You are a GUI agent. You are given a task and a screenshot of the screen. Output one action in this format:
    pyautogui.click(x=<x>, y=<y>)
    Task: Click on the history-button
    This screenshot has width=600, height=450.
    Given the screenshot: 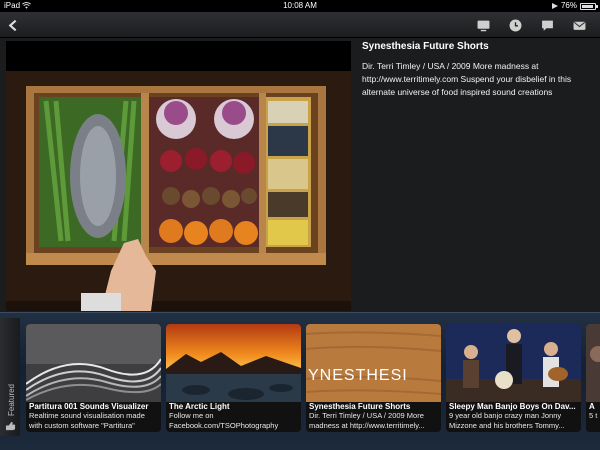 What is the action you would take?
    pyautogui.click(x=515, y=25)
    